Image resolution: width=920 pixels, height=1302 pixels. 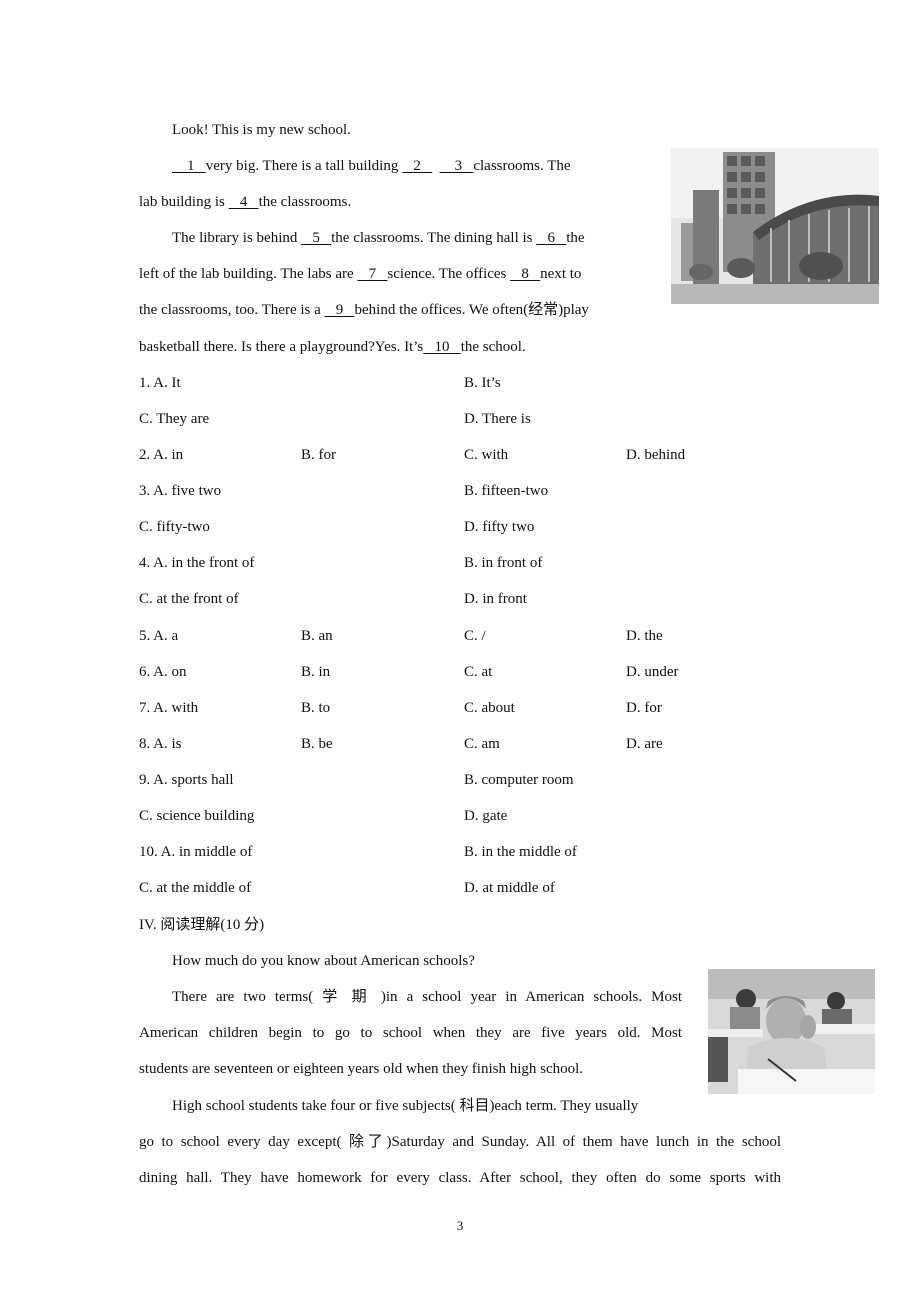 What do you see at coordinates (520, 852) in the screenshot?
I see `q10-option-b: B. in the middle of` at bounding box center [520, 852].